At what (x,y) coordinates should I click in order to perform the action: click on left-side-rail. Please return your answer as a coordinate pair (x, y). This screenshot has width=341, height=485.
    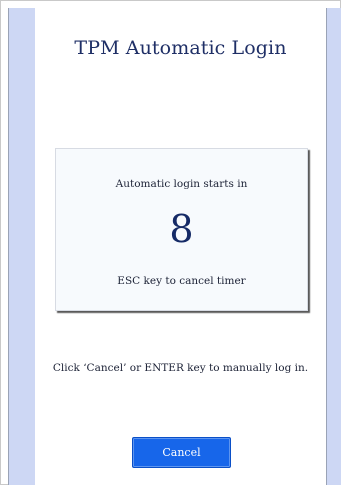
    Looking at the image, I should click on (22, 246).